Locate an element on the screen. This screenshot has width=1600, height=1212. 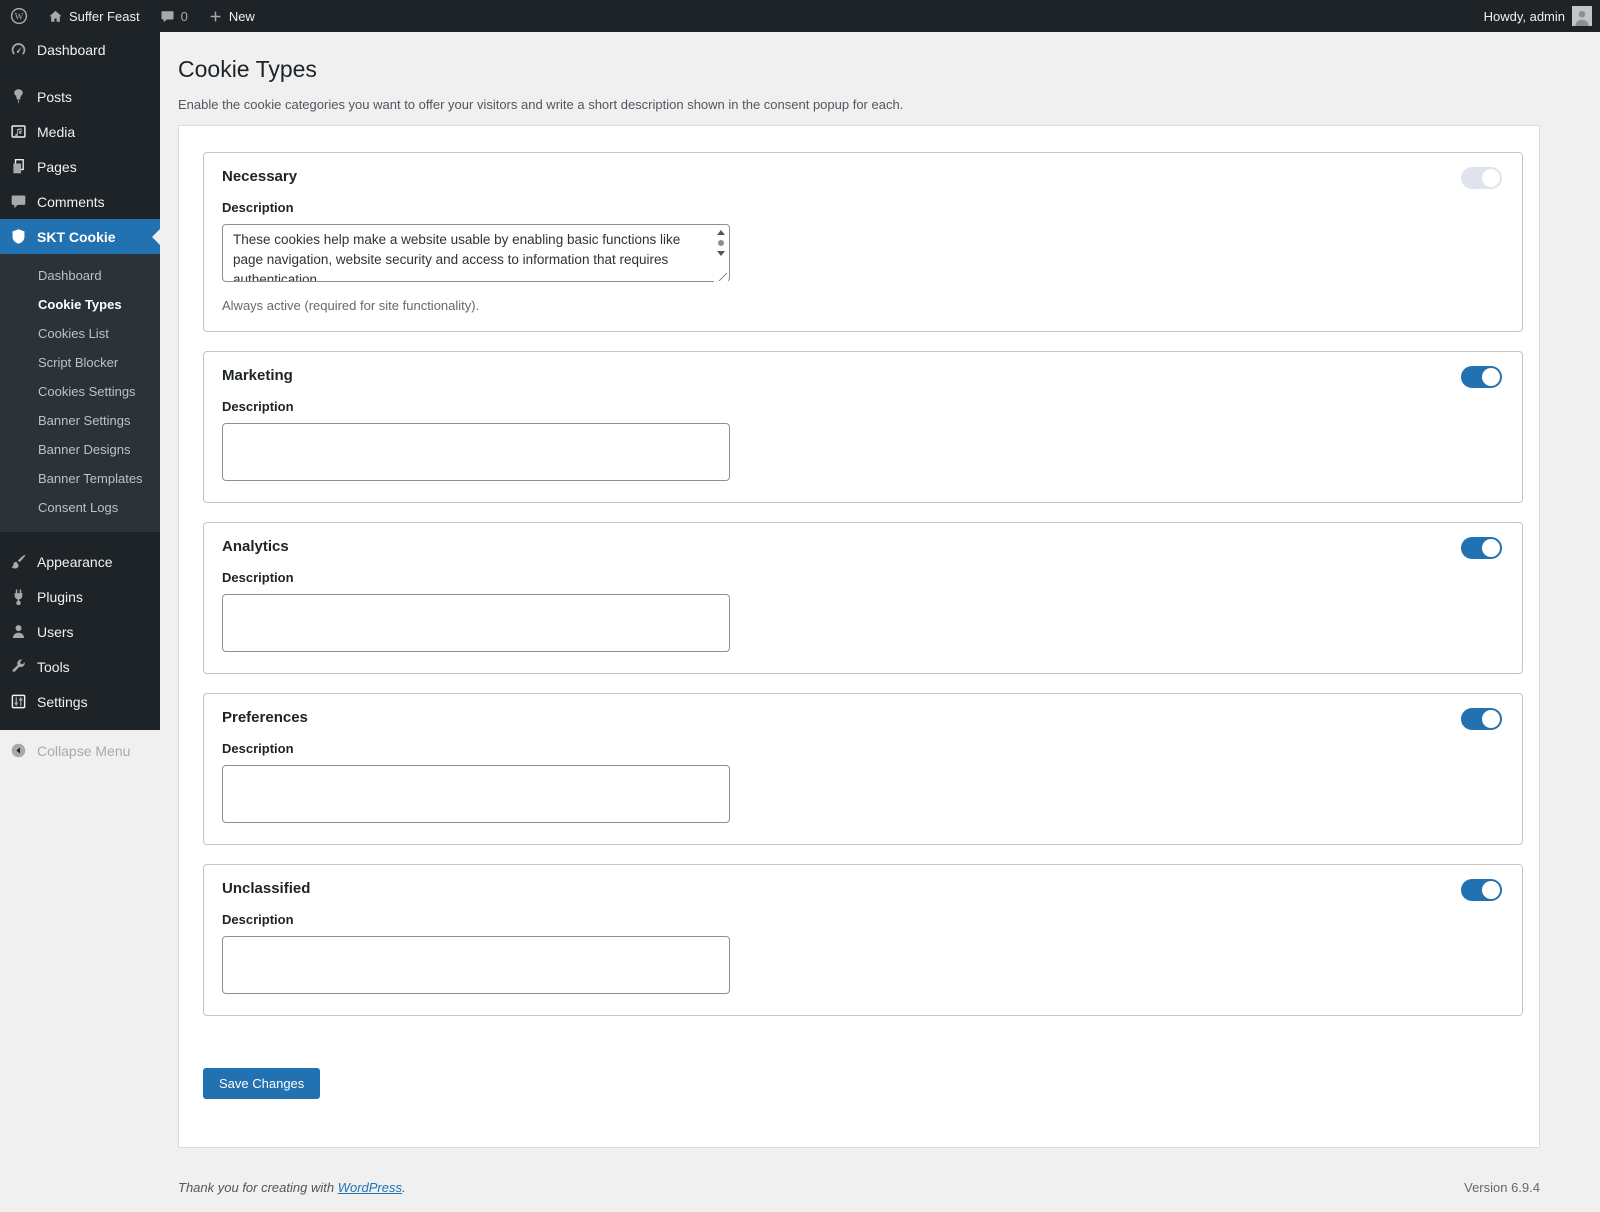
comments-icon is located at coordinates (18, 201).